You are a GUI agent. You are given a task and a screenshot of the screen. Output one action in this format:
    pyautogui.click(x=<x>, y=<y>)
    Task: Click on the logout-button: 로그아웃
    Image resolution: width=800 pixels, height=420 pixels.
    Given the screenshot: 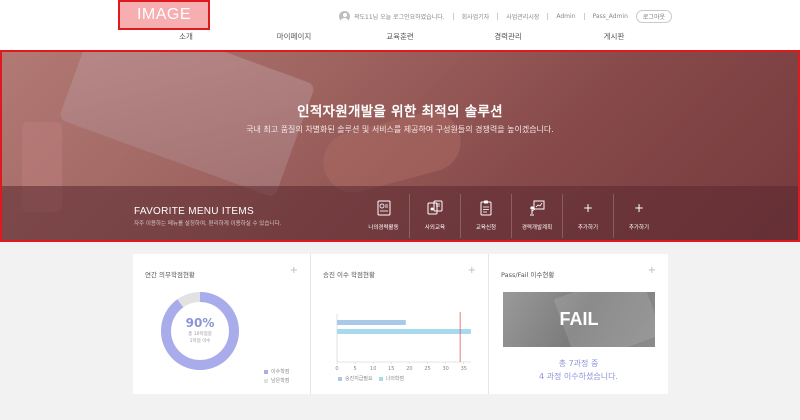 What is the action you would take?
    pyautogui.click(x=653, y=16)
    